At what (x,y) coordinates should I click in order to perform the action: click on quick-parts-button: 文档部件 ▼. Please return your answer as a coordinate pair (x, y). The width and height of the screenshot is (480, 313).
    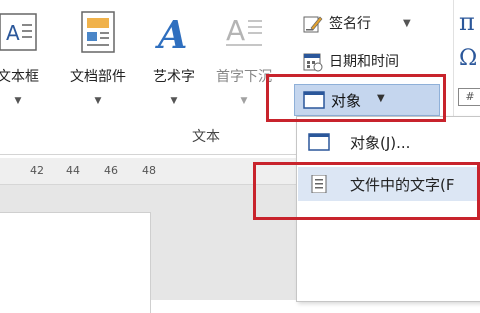
    Looking at the image, I should click on (98, 60).